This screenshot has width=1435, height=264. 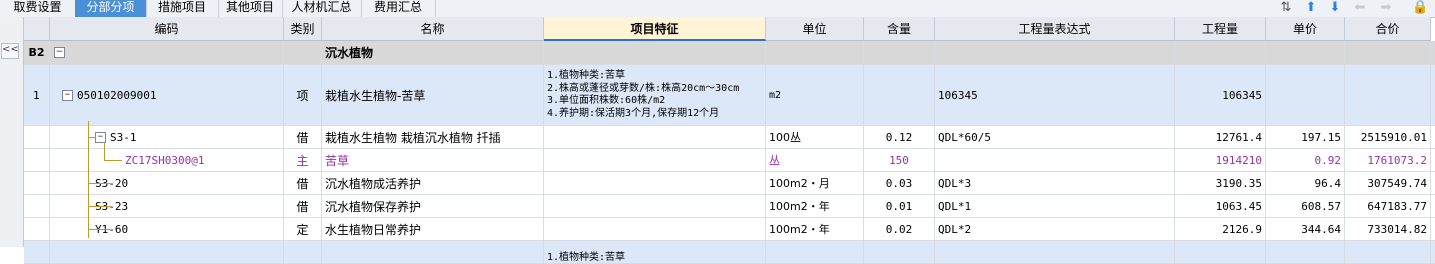 I want to click on section-index: B2, so click(x=37, y=52).